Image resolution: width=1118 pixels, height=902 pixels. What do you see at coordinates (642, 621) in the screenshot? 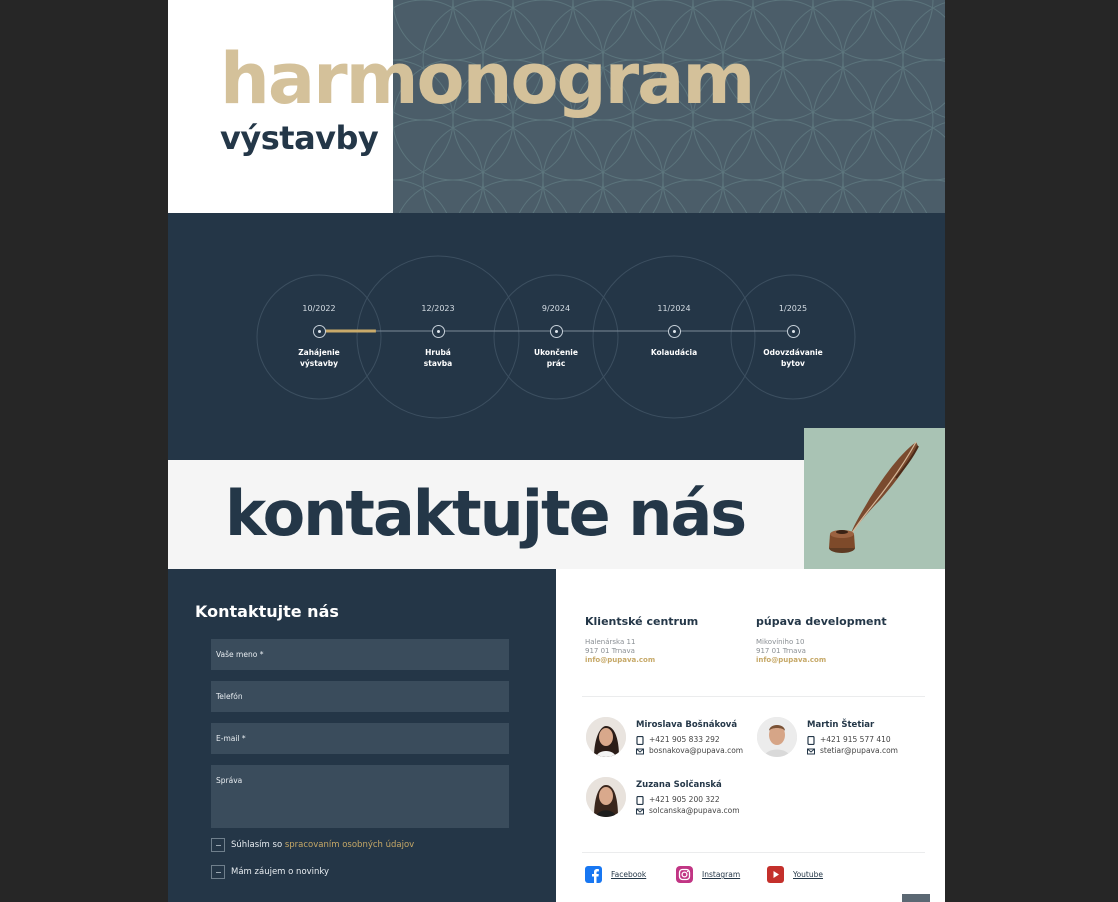
I see `office-title: Klientské centrum` at bounding box center [642, 621].